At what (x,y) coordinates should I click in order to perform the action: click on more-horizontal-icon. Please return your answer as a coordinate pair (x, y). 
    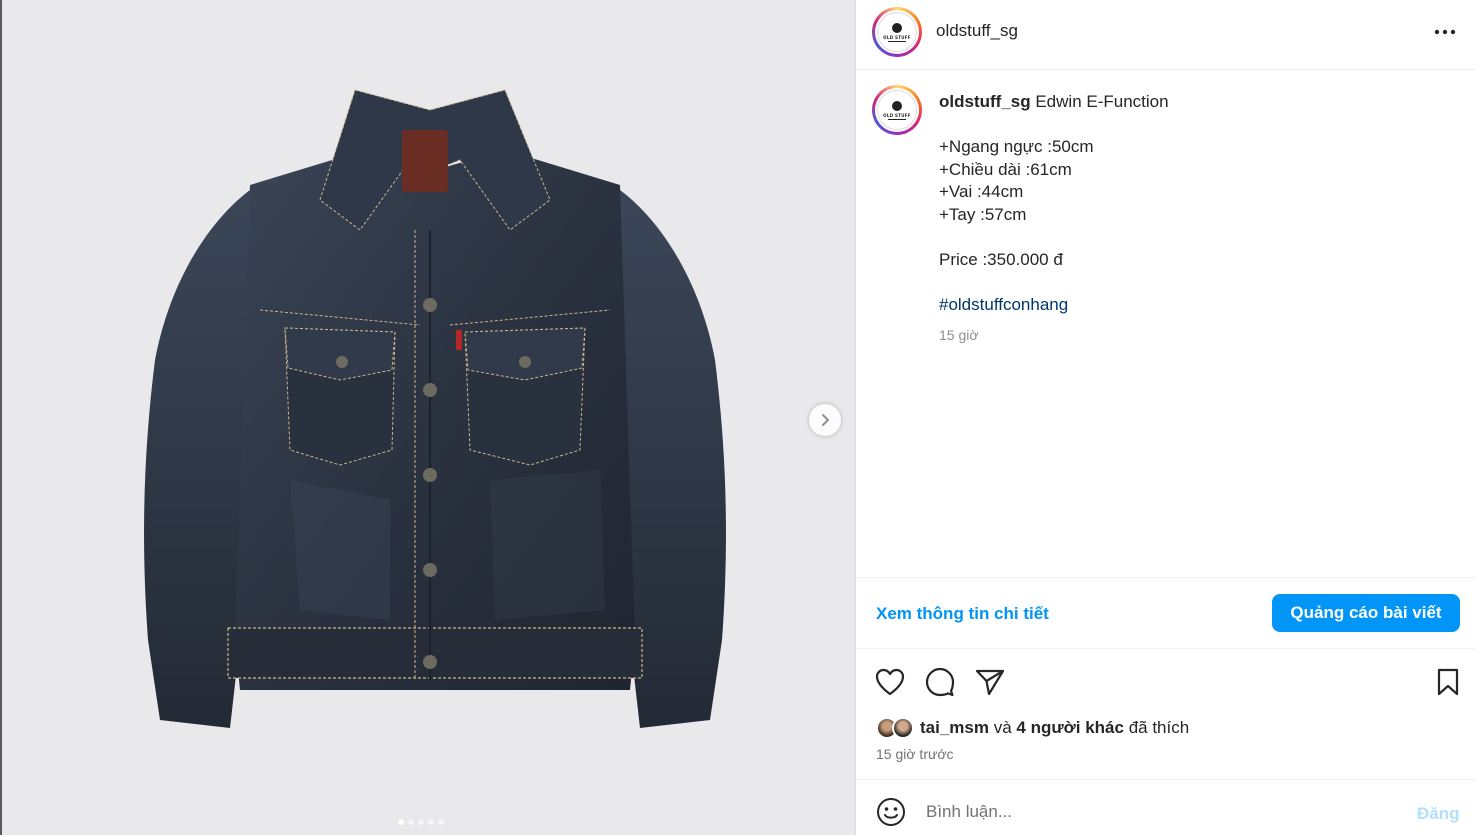
    Looking at the image, I should click on (1445, 32).